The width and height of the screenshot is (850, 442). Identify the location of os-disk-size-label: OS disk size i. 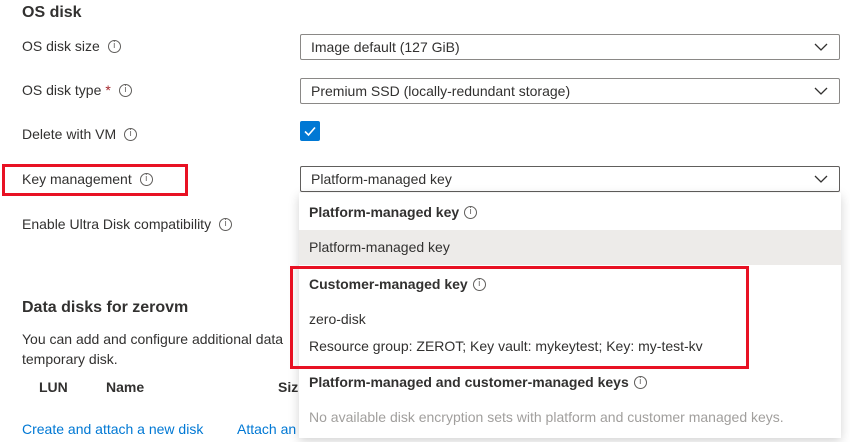
(71, 46).